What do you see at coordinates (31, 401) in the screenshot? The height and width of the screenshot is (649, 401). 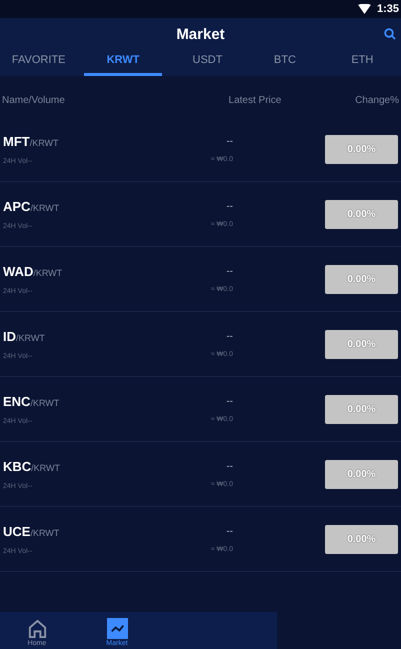 I see `pair-name: ENC/KRWT` at bounding box center [31, 401].